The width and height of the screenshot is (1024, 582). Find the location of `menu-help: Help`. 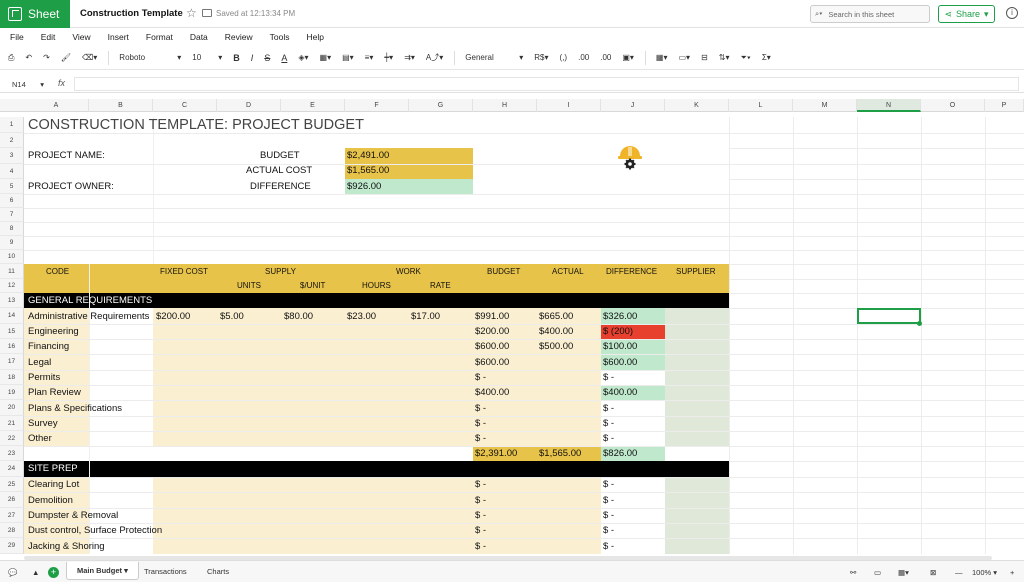

menu-help: Help is located at coordinates (315, 37).